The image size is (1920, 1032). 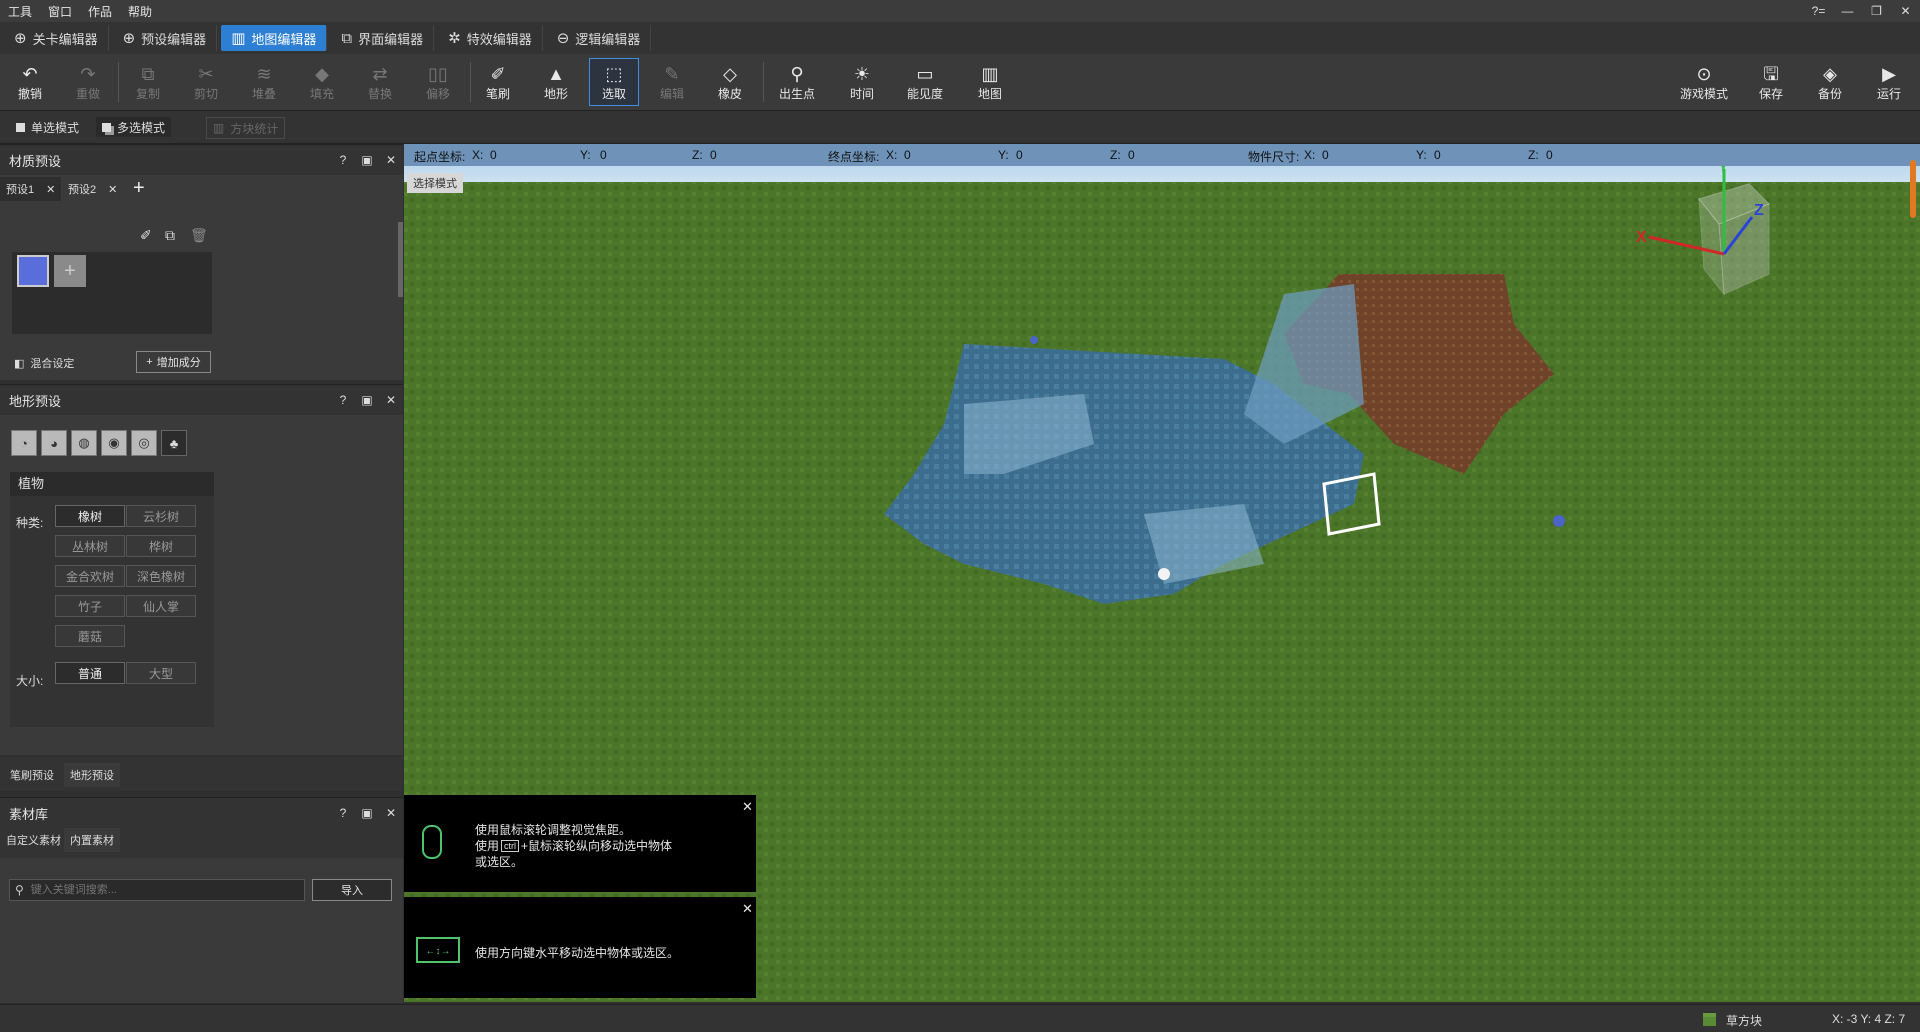 I want to click on copy-button: ⧉ 复制, so click(x=148, y=82).